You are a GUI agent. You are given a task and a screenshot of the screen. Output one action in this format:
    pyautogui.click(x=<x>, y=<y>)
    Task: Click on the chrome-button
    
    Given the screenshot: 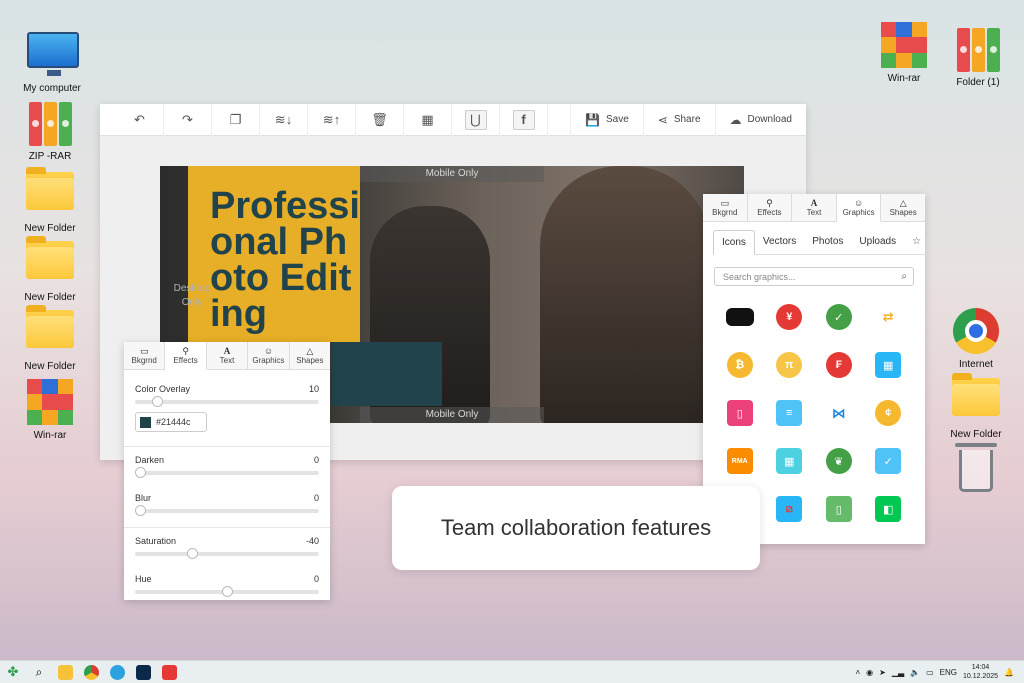 What is the action you would take?
    pyautogui.click(x=91, y=672)
    